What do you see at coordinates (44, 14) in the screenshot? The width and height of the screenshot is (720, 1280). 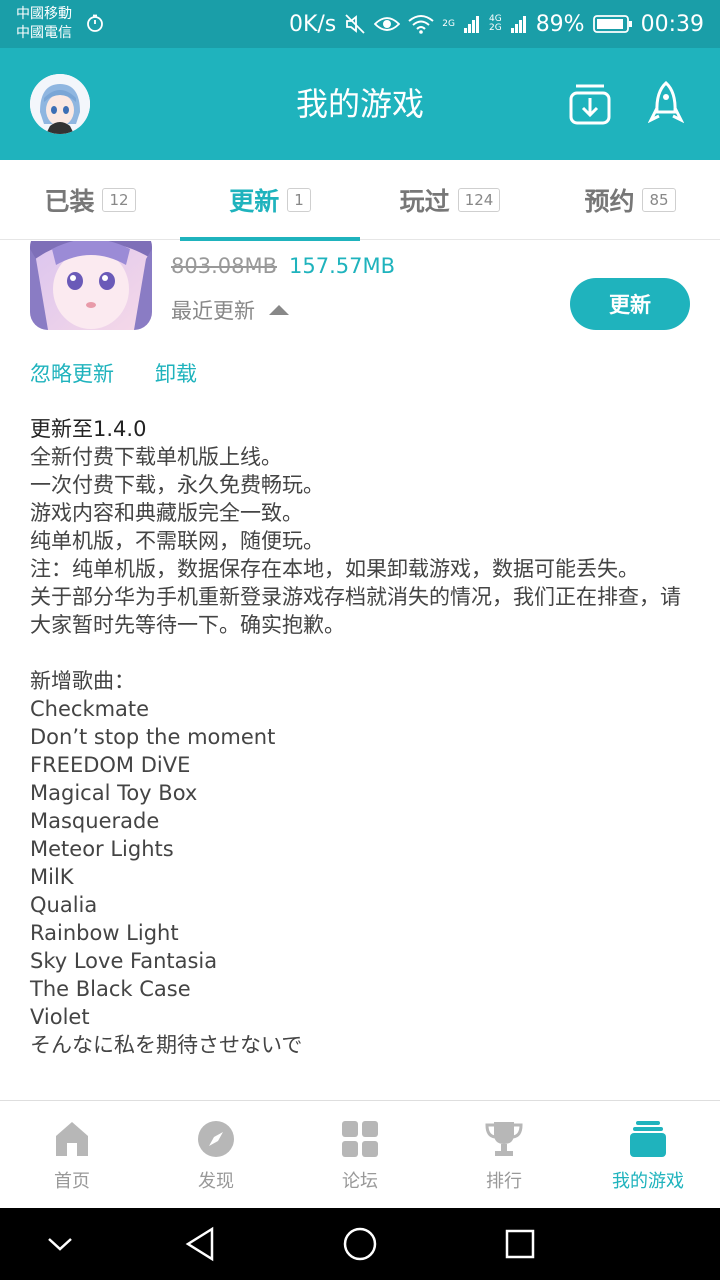 I see `carrier-1: 中國移動` at bounding box center [44, 14].